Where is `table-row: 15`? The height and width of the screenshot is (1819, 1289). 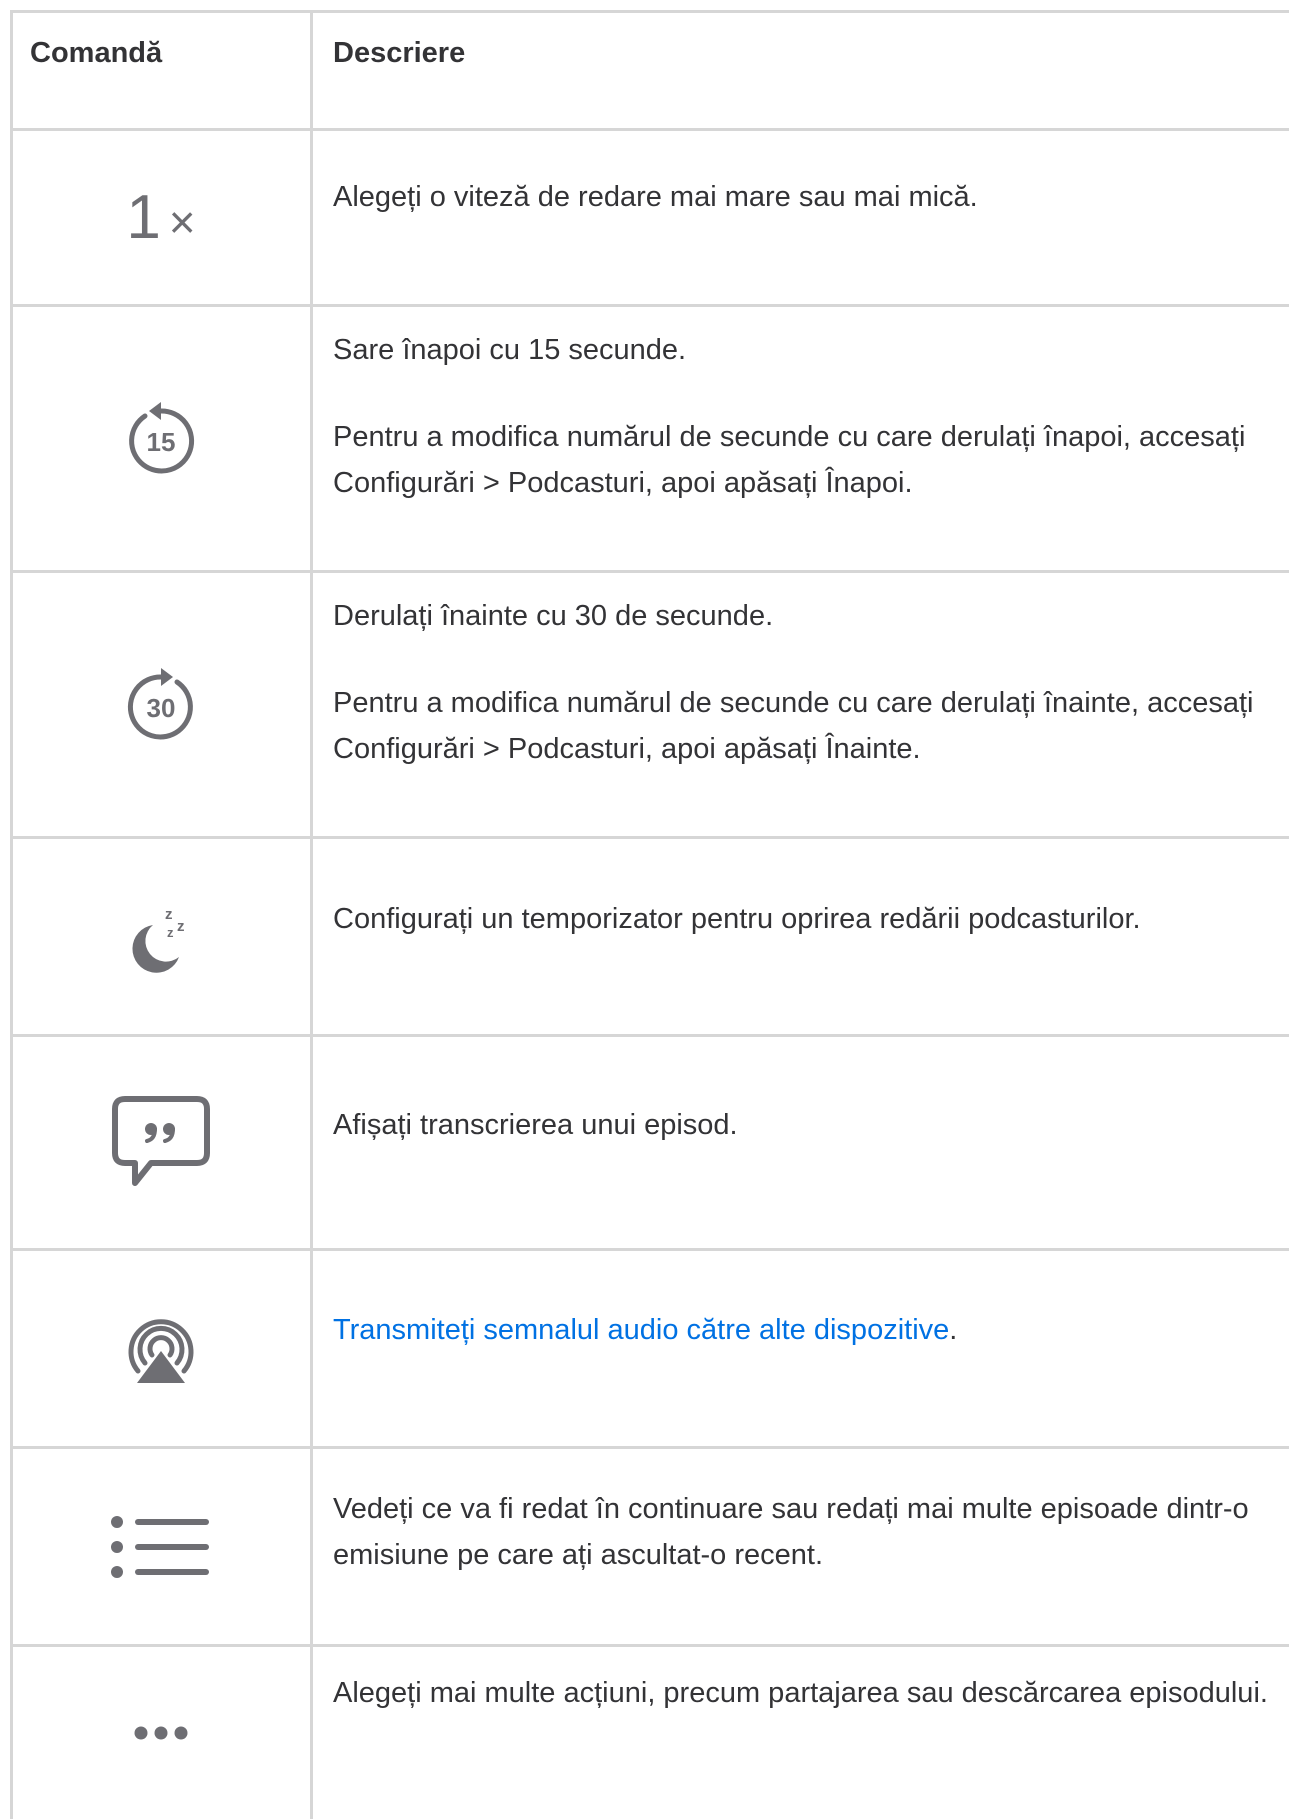
table-row: 15 is located at coordinates (161, 438).